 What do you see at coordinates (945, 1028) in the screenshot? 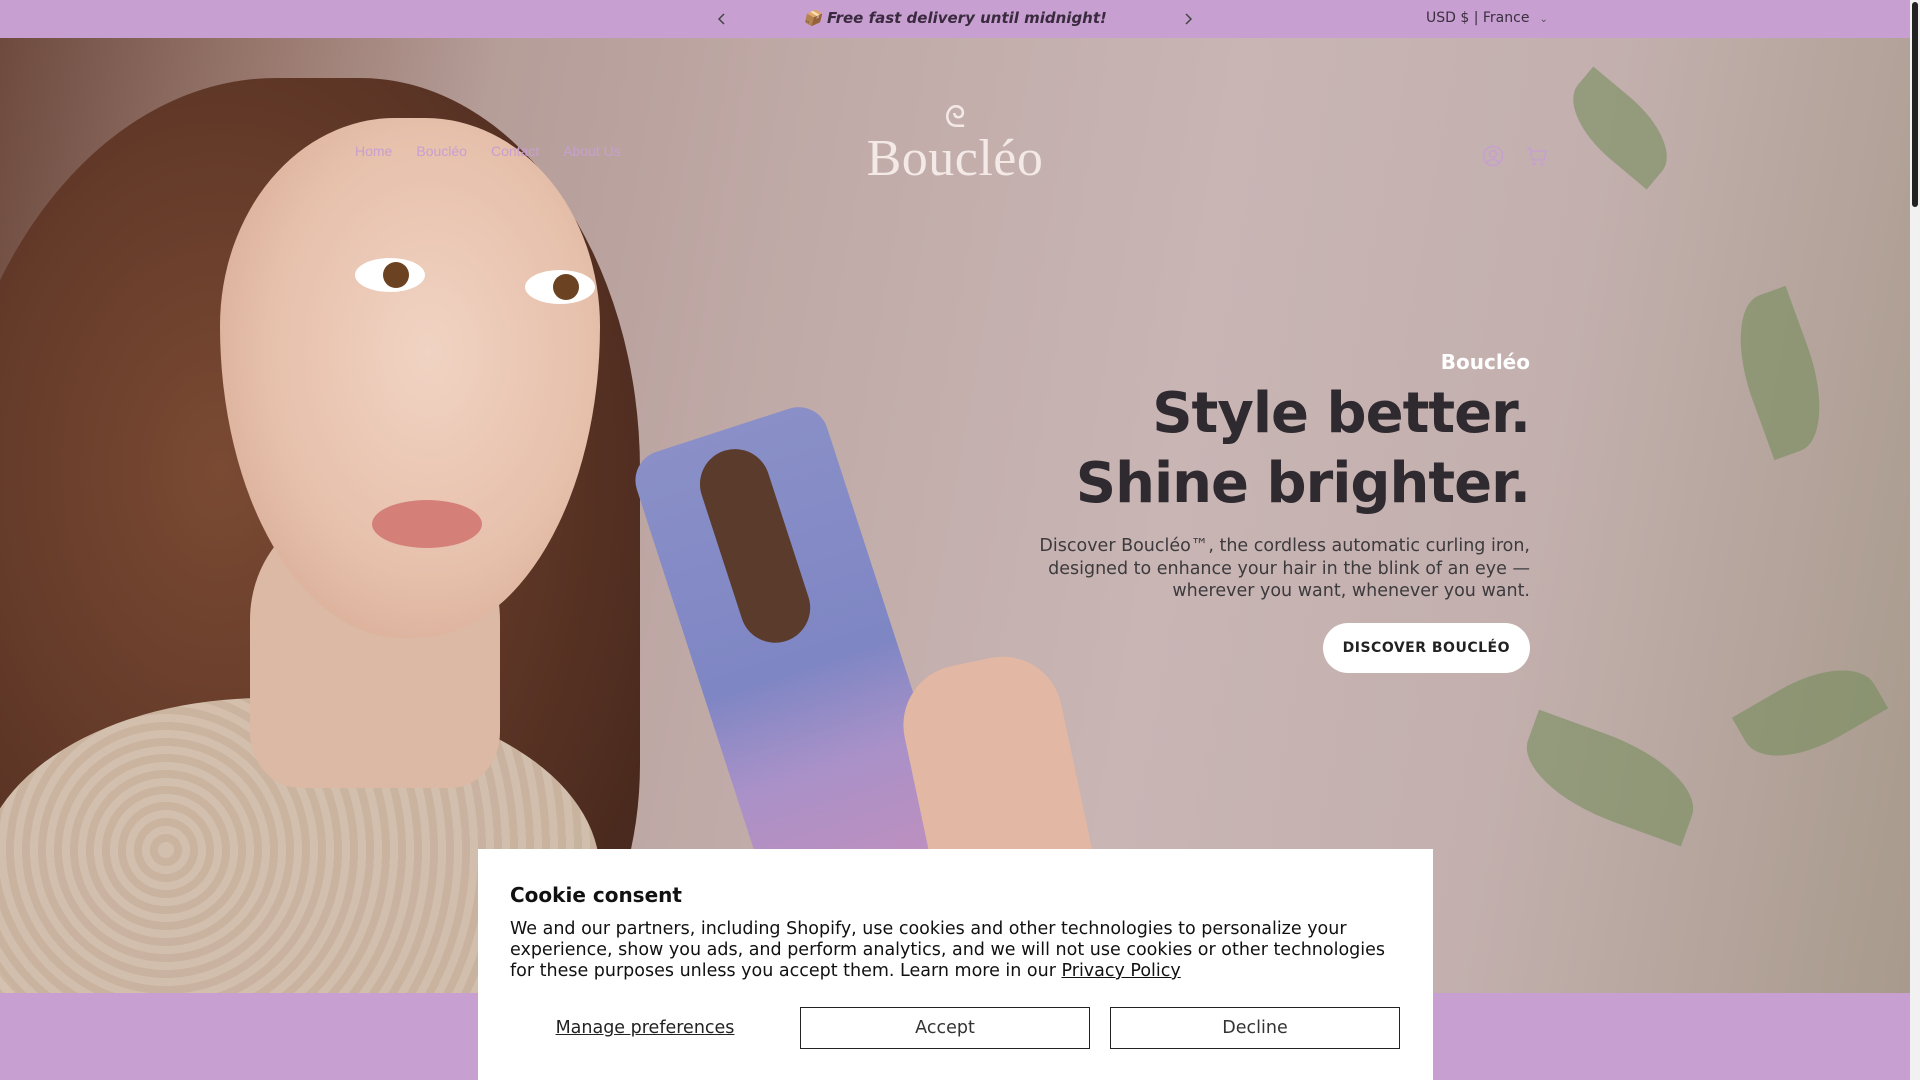
I see `accept-button: Accept` at bounding box center [945, 1028].